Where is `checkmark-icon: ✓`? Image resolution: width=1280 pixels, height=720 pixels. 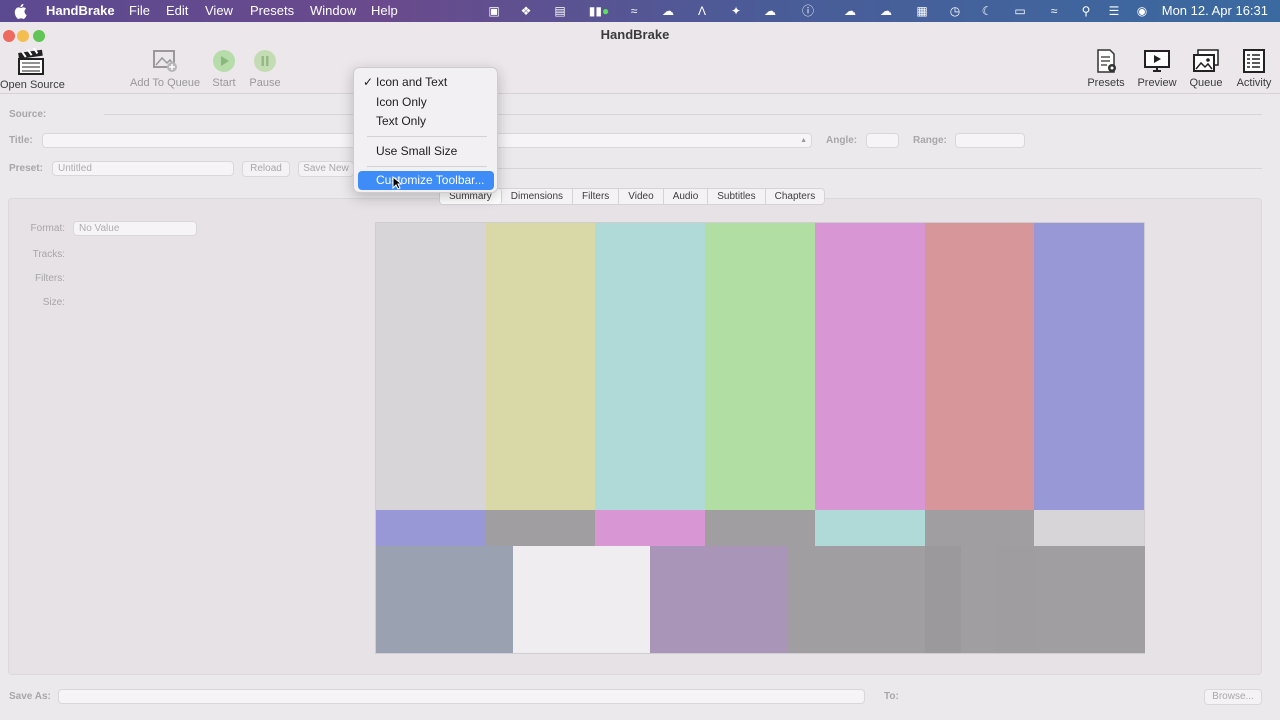
checkmark-icon: ✓ is located at coordinates (368, 82).